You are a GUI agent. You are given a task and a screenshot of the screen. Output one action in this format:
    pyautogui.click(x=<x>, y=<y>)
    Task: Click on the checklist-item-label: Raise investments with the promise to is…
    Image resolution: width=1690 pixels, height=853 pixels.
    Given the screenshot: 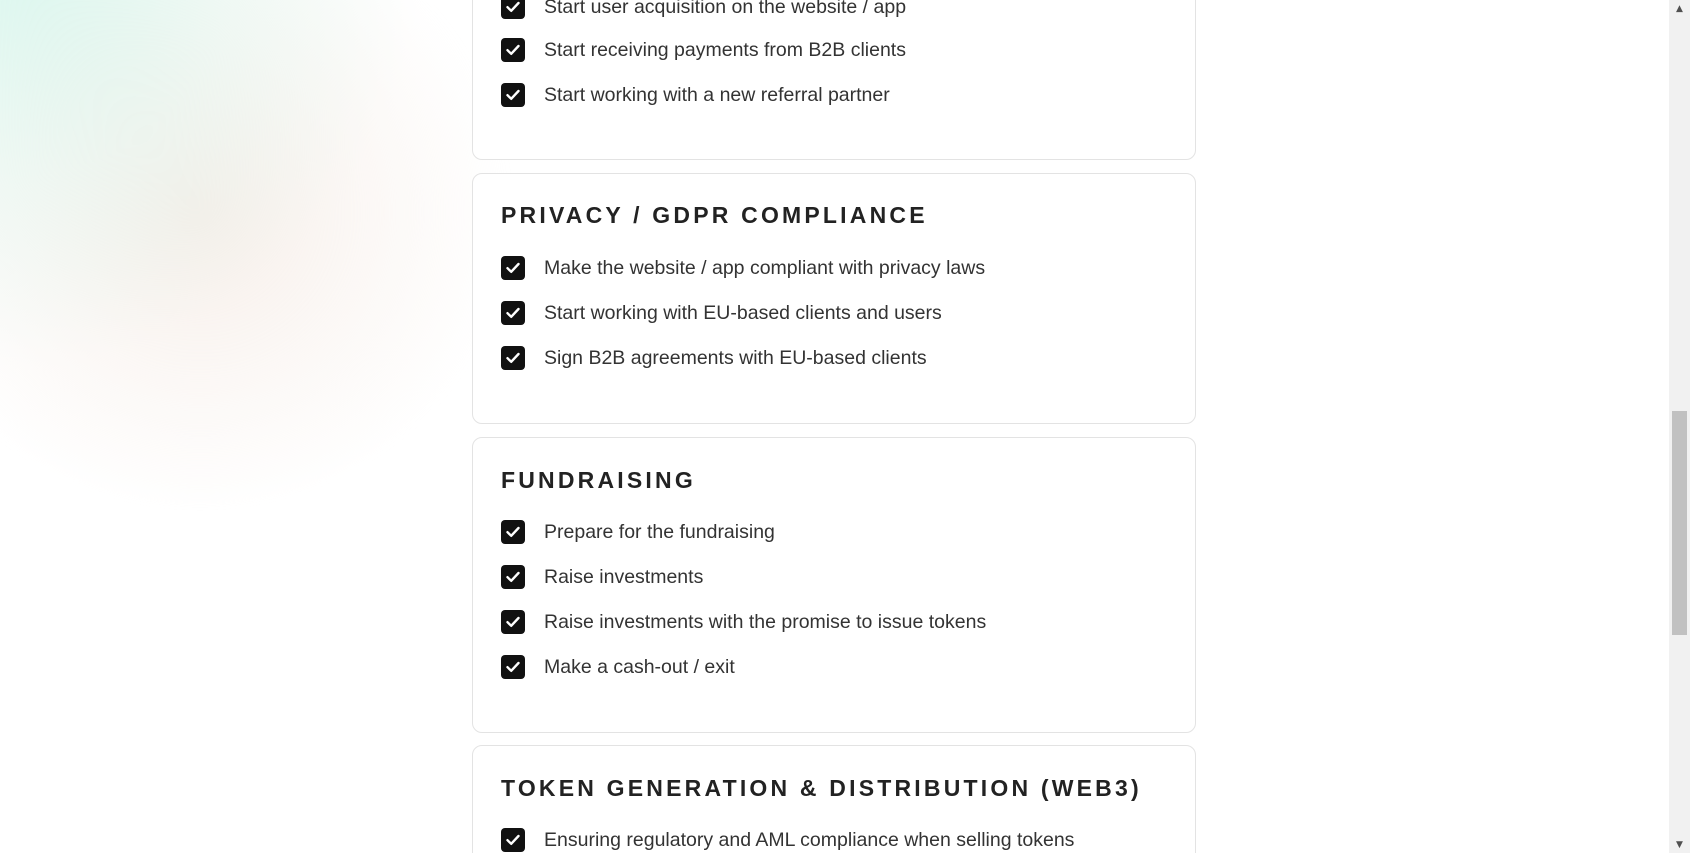 What is the action you would take?
    pyautogui.click(x=765, y=621)
    